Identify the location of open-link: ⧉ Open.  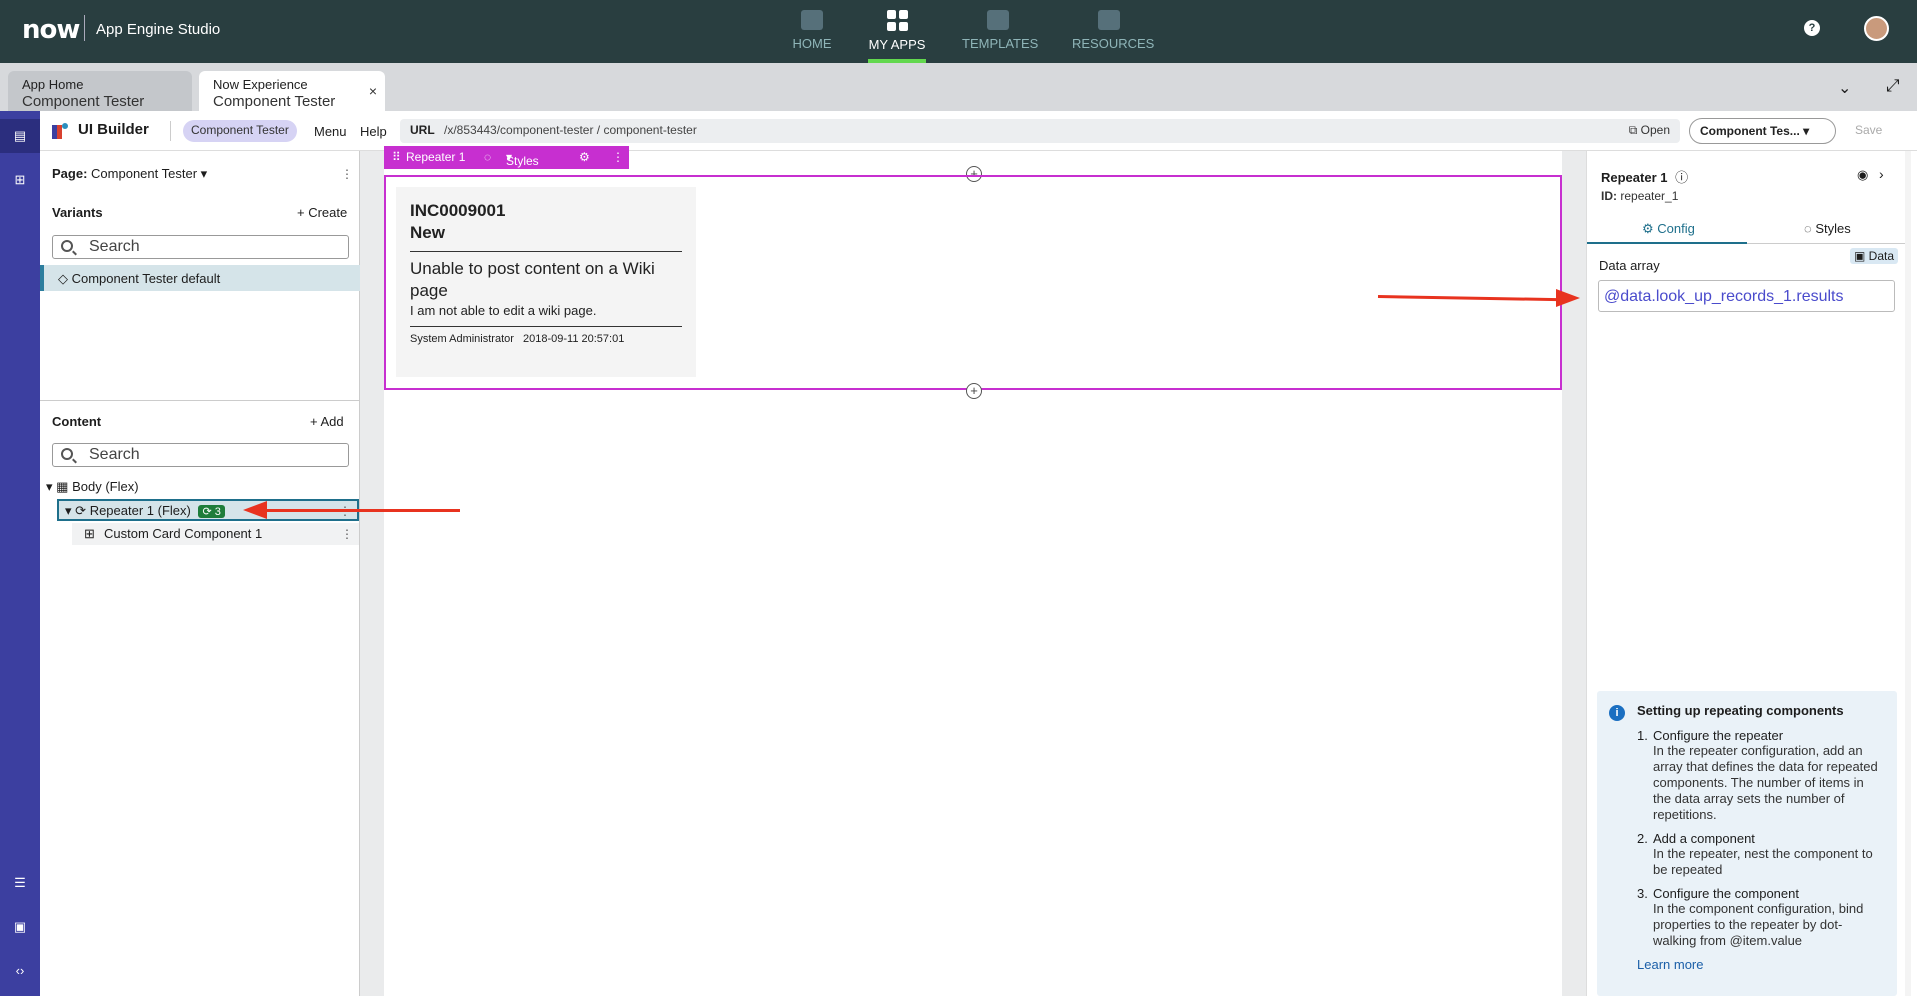
(1649, 130).